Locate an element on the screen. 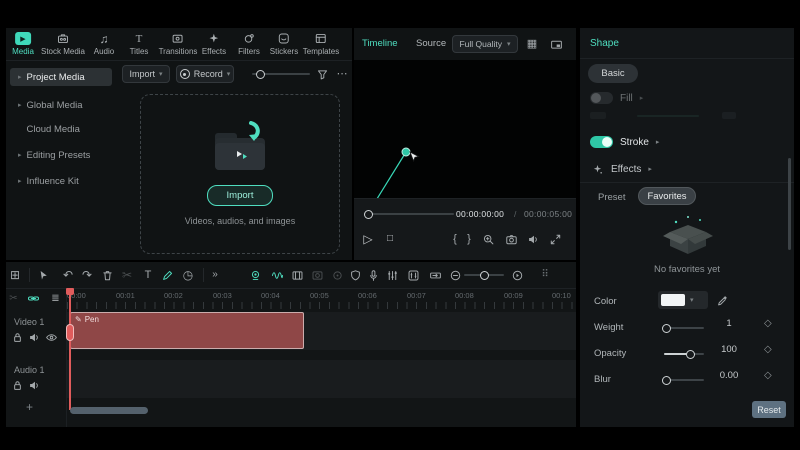  undo-icon: ↶ is located at coordinates (68, 275).